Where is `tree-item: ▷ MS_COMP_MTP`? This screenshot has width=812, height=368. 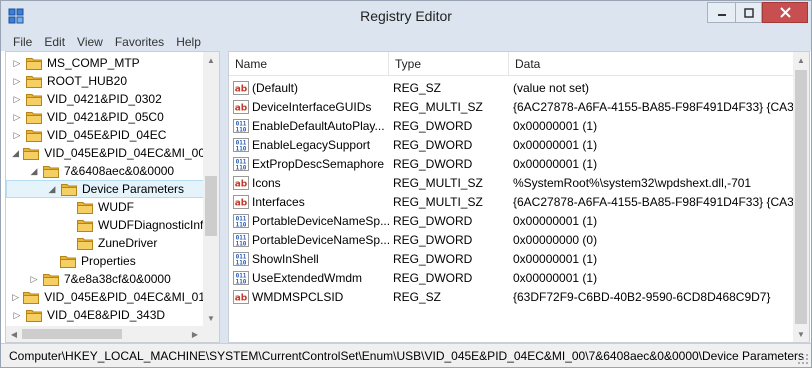
tree-item: ▷ MS_COMP_MTP is located at coordinates (105, 63).